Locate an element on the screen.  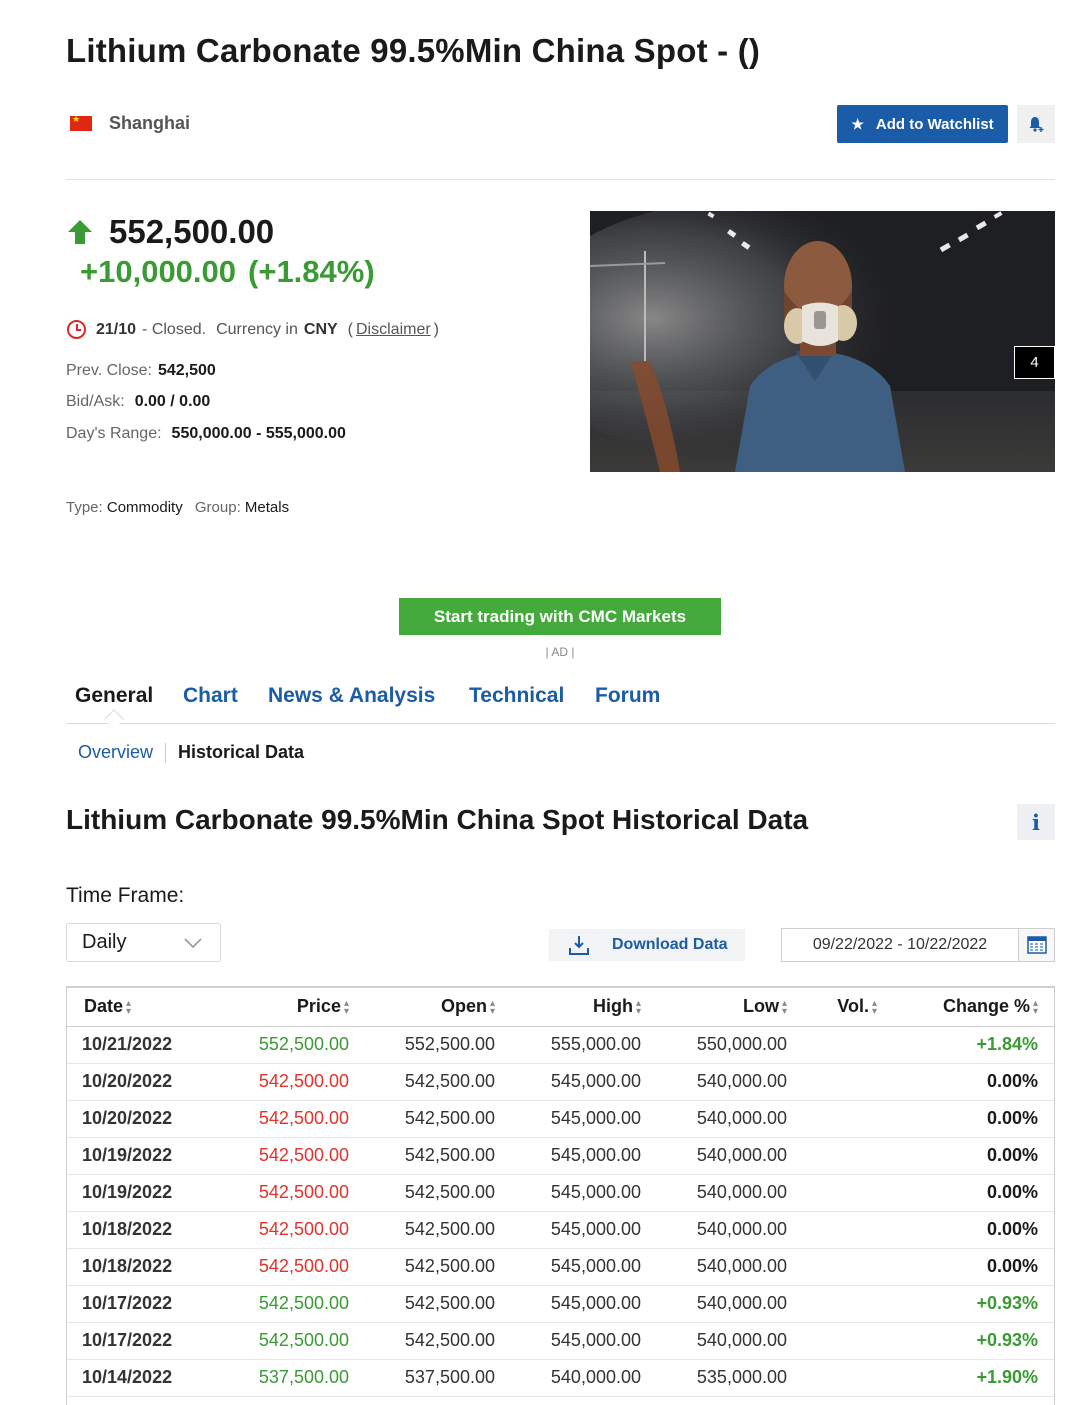
days-range-value: 550,000.00 - 555,000.00 is located at coordinates (258, 433).